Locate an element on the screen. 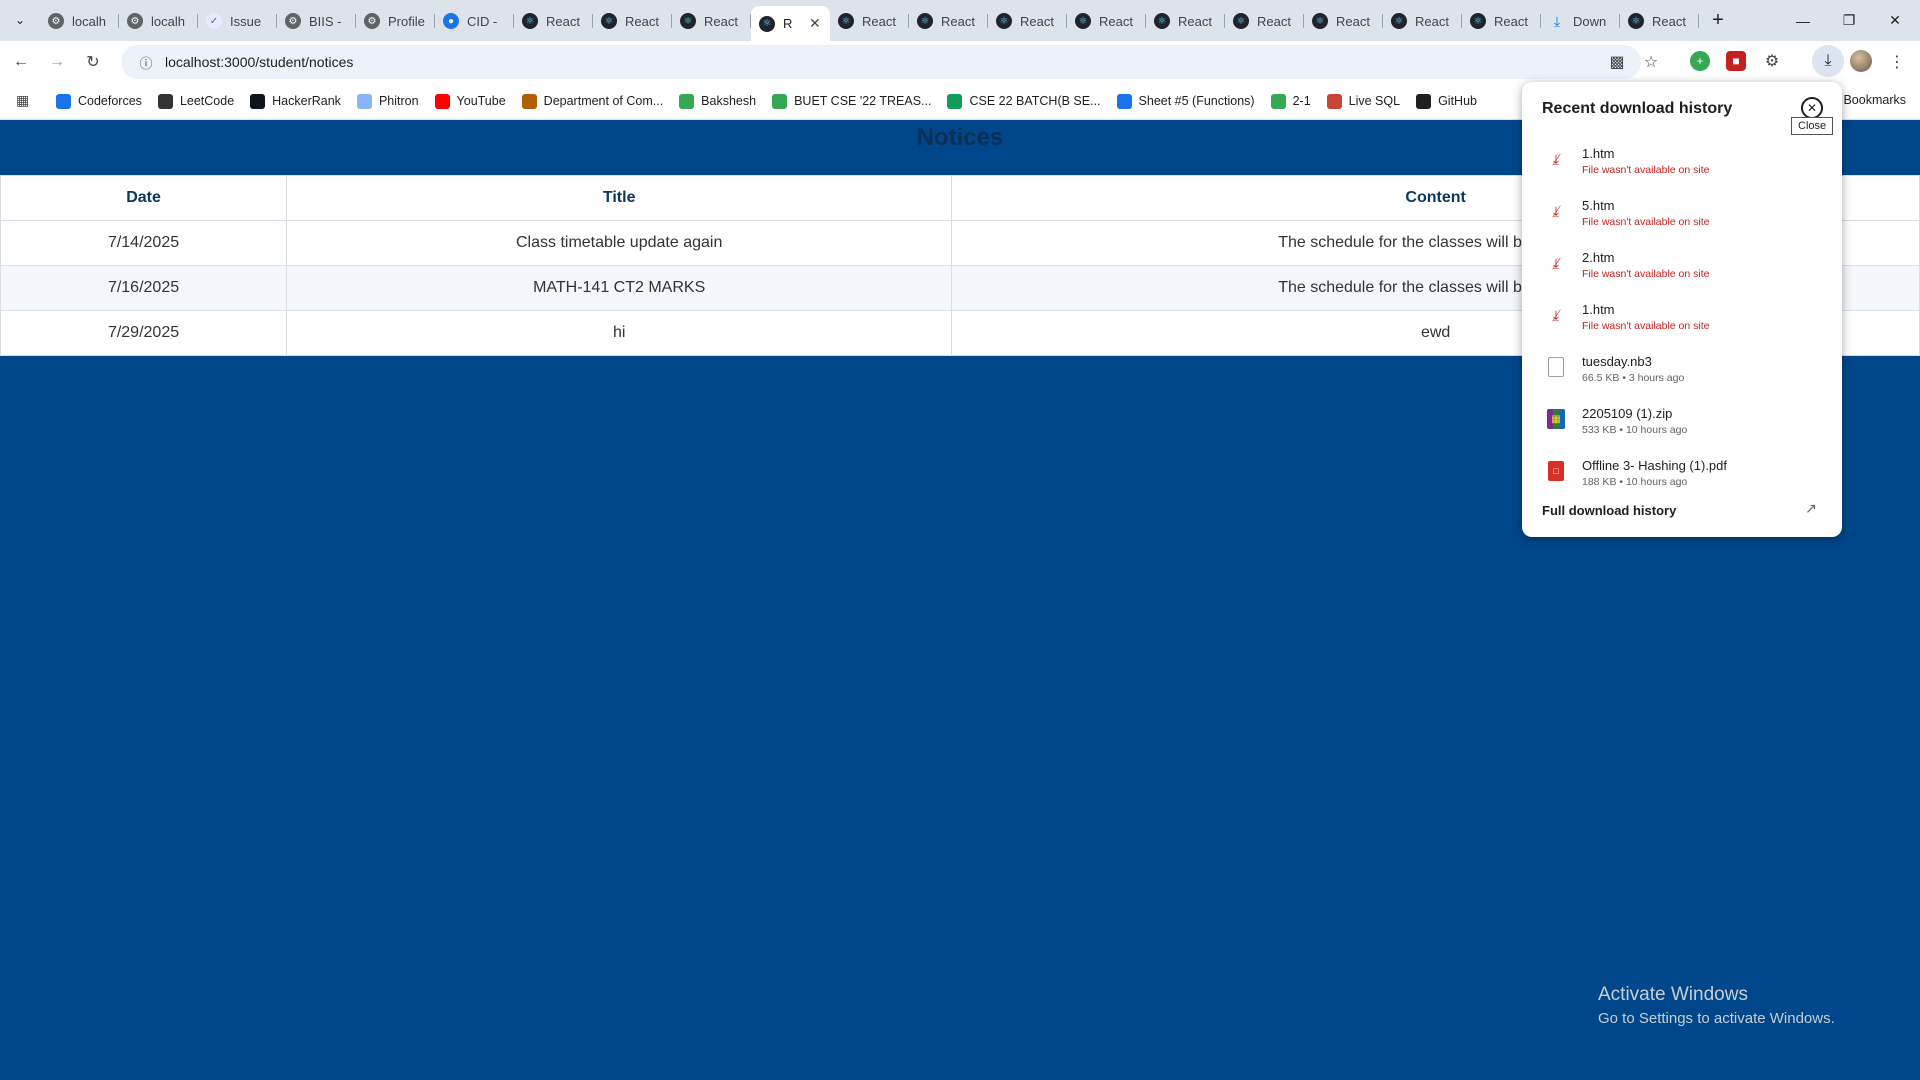 The height and width of the screenshot is (1080, 1920). back-arrow-icon: ← is located at coordinates (21, 62).